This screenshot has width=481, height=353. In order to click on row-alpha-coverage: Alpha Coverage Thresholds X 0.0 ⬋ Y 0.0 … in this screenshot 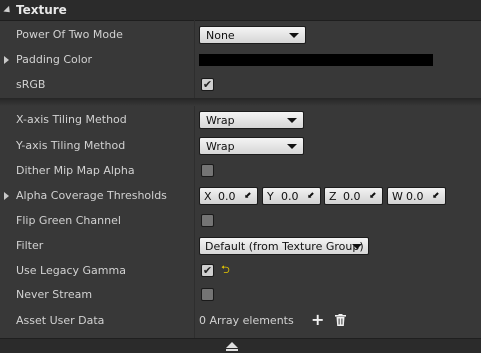, I will do `click(240, 196)`.